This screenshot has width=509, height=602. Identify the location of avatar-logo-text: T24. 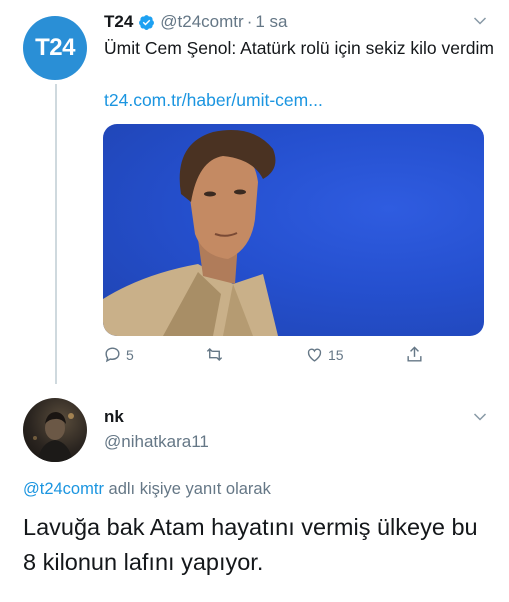
(55, 47).